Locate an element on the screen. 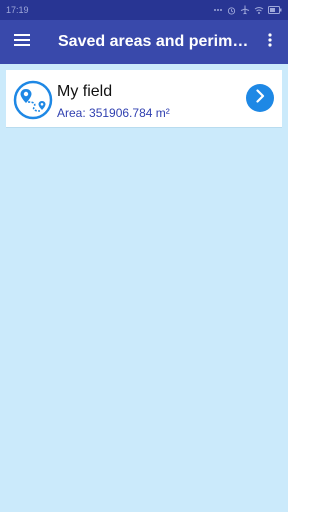 This screenshot has height=512, width=320. open-area-button is located at coordinates (260, 98).